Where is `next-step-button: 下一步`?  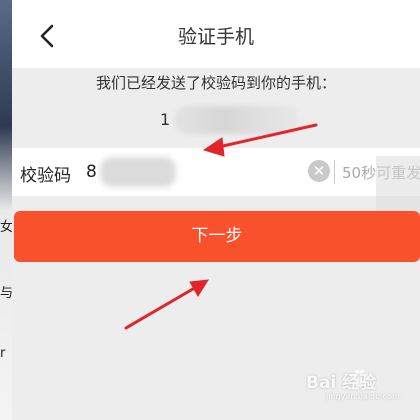
next-step-button: 下一步 is located at coordinates (217, 236).